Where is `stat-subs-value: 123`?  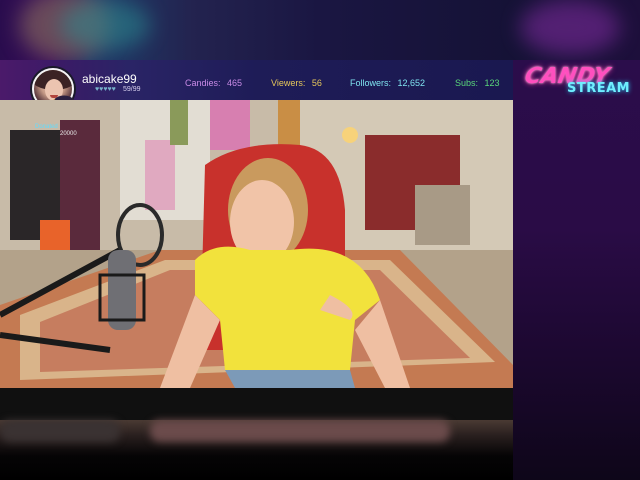 stat-subs-value: 123 is located at coordinates (492, 83).